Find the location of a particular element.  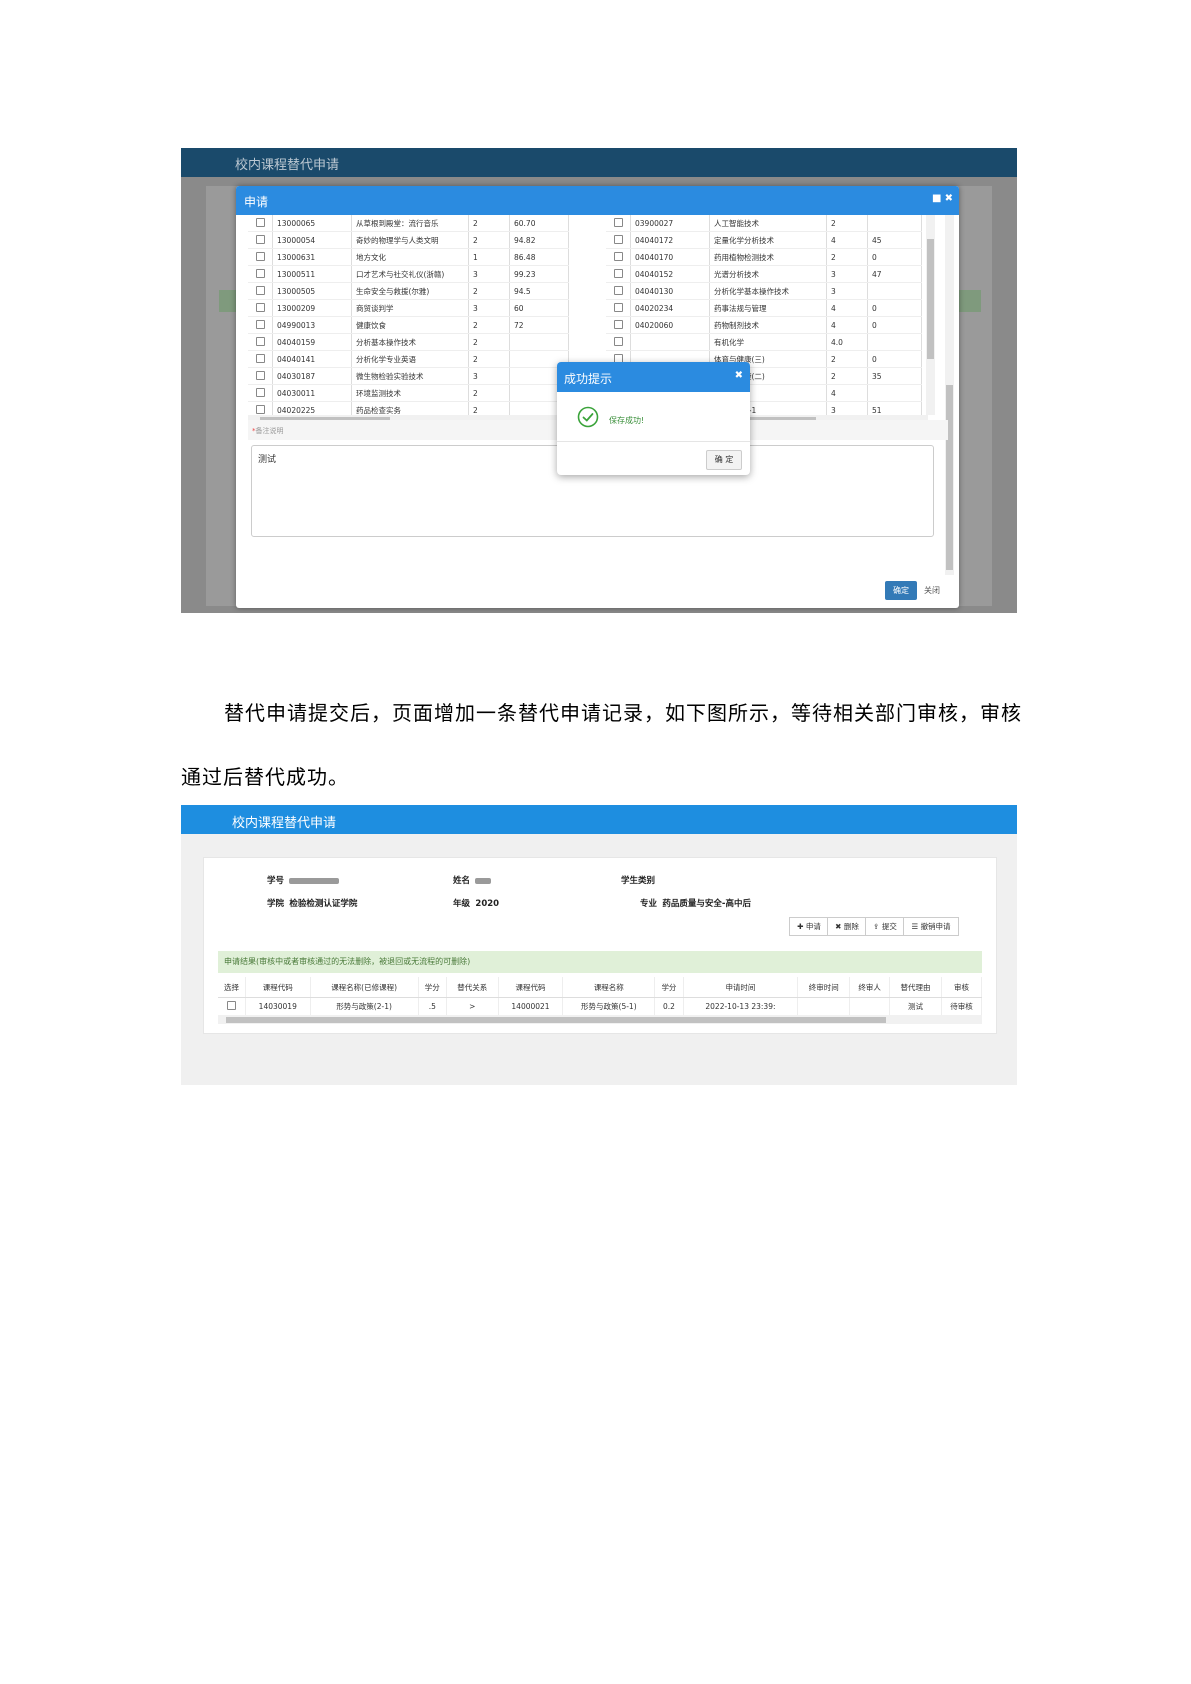

delete-button: ✖ 删除 is located at coordinates (847, 926).